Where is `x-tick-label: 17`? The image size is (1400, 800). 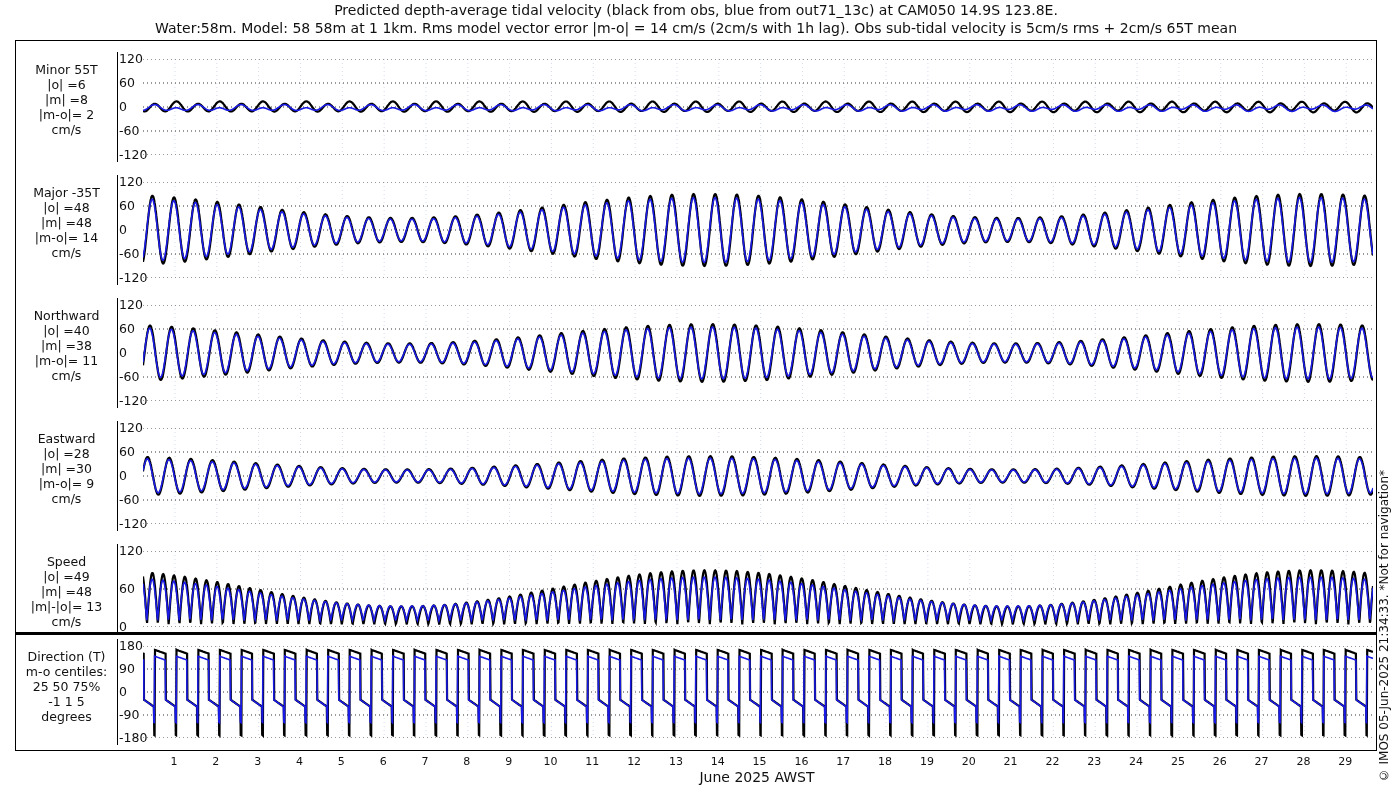
x-tick-label: 17 is located at coordinates (843, 761).